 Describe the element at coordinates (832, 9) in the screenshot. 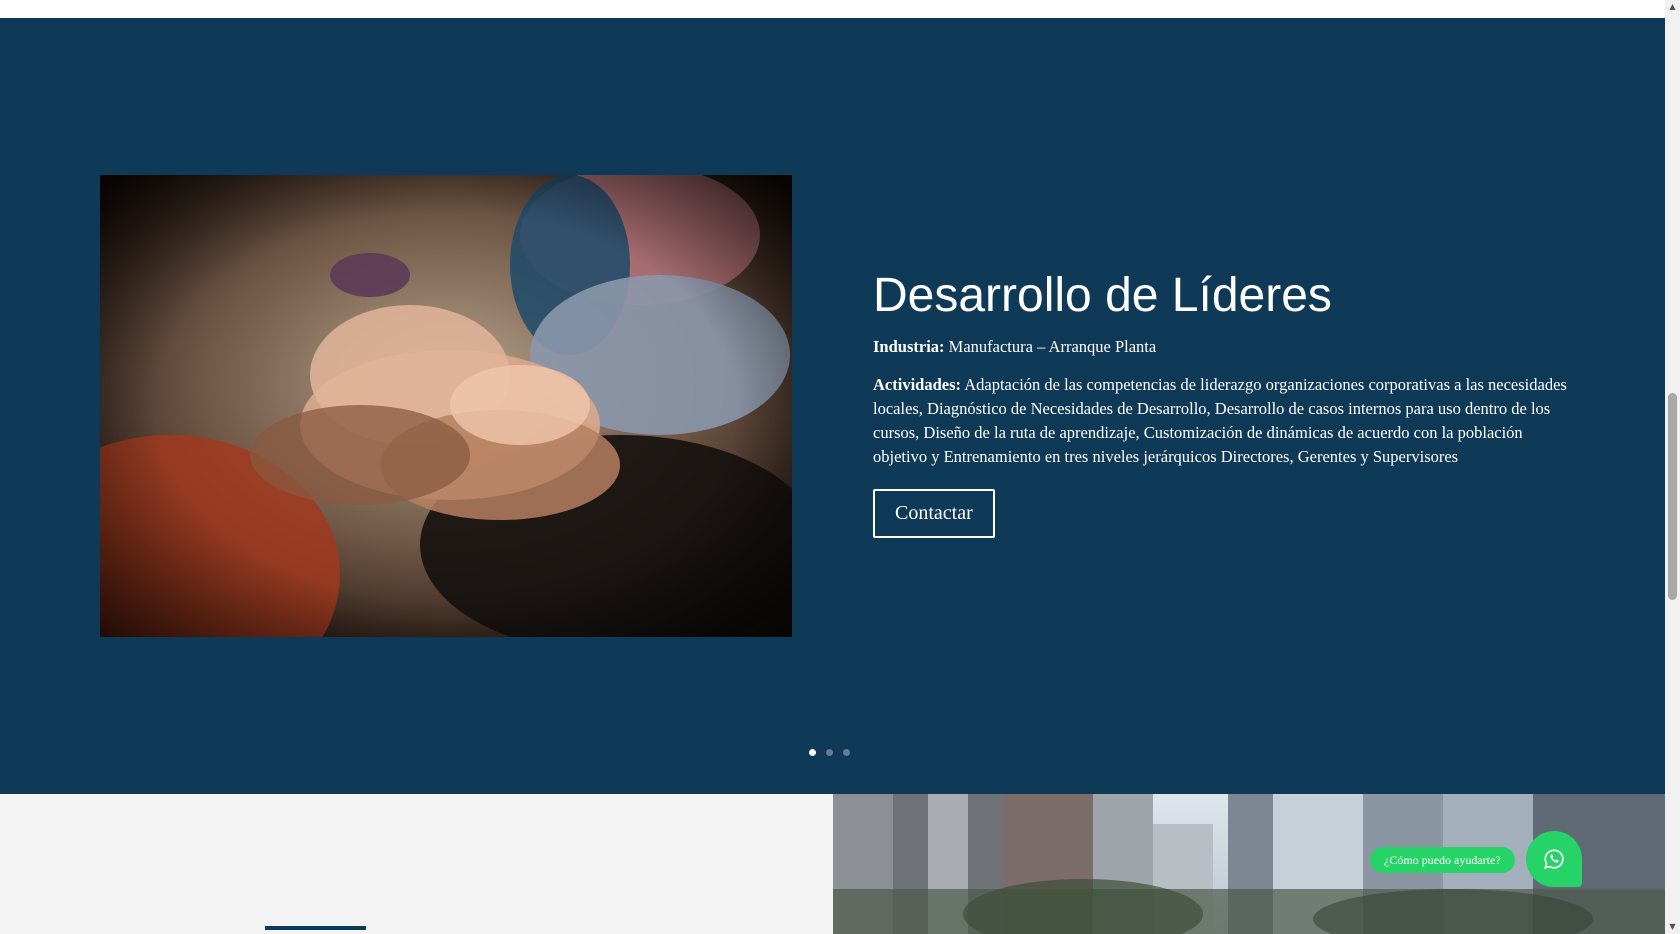

I see `top-strip` at that location.